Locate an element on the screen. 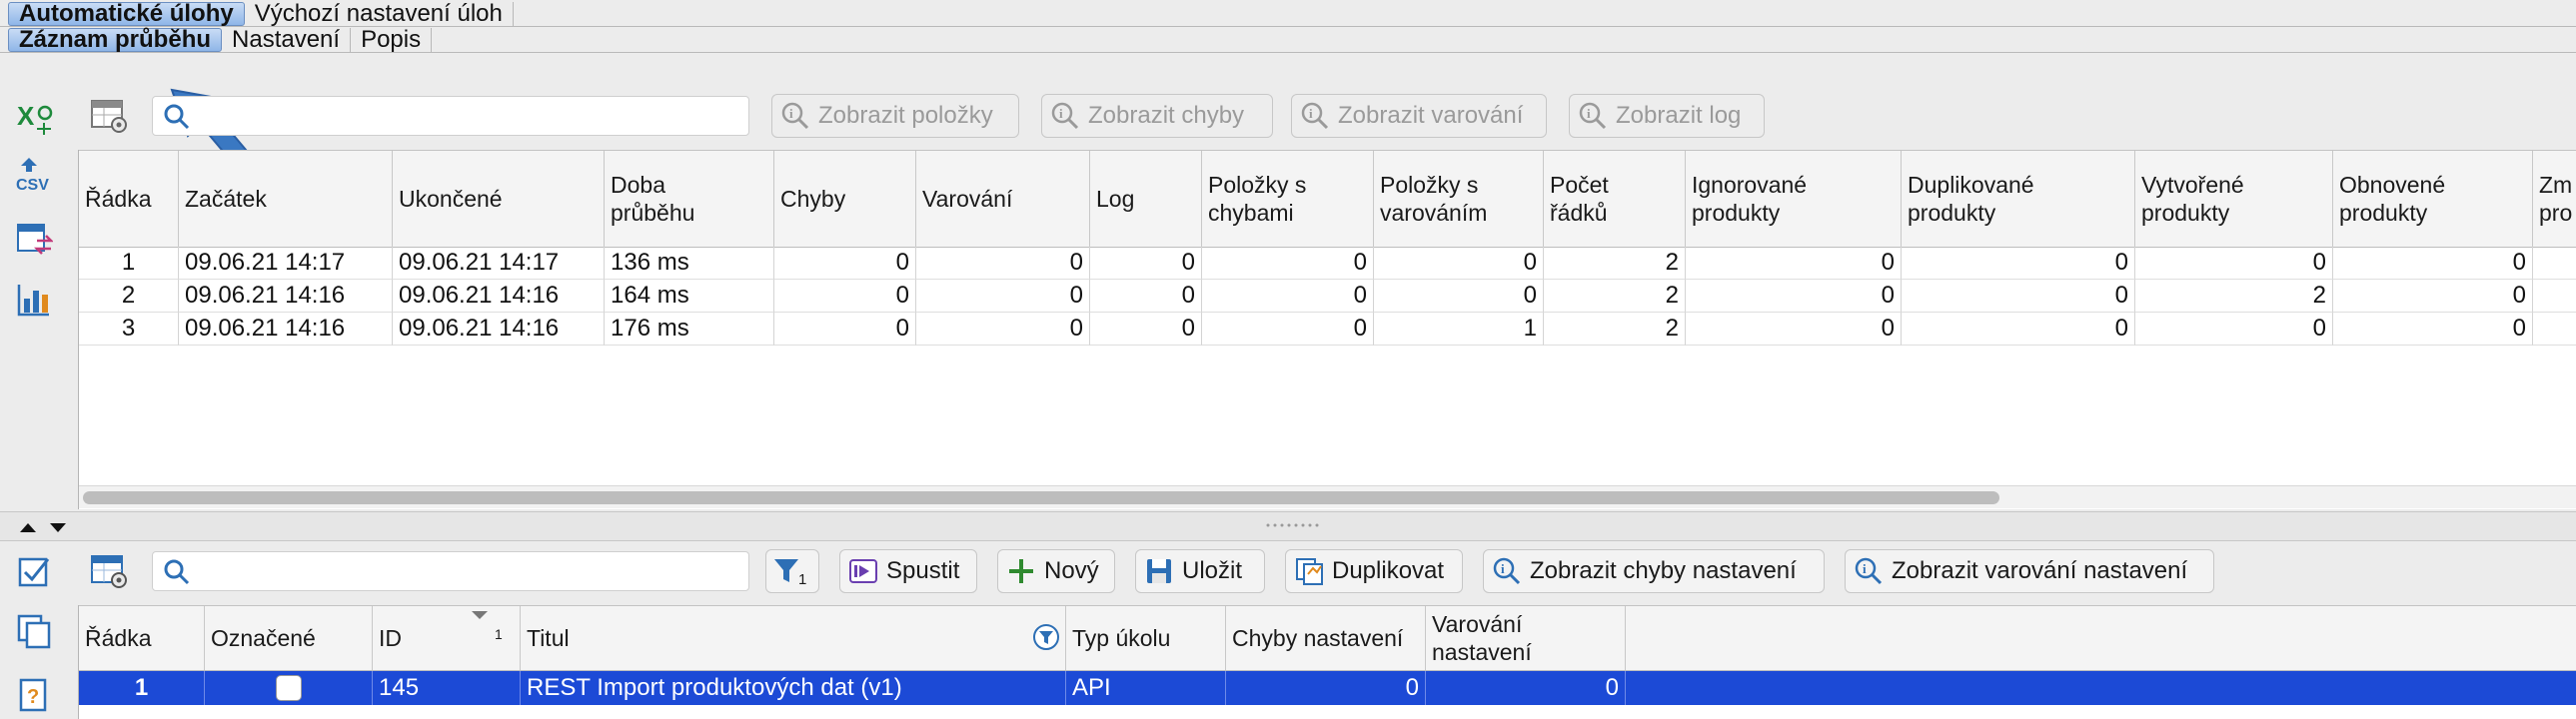  cell-start: 09.06.21 14:17 is located at coordinates (286, 263).